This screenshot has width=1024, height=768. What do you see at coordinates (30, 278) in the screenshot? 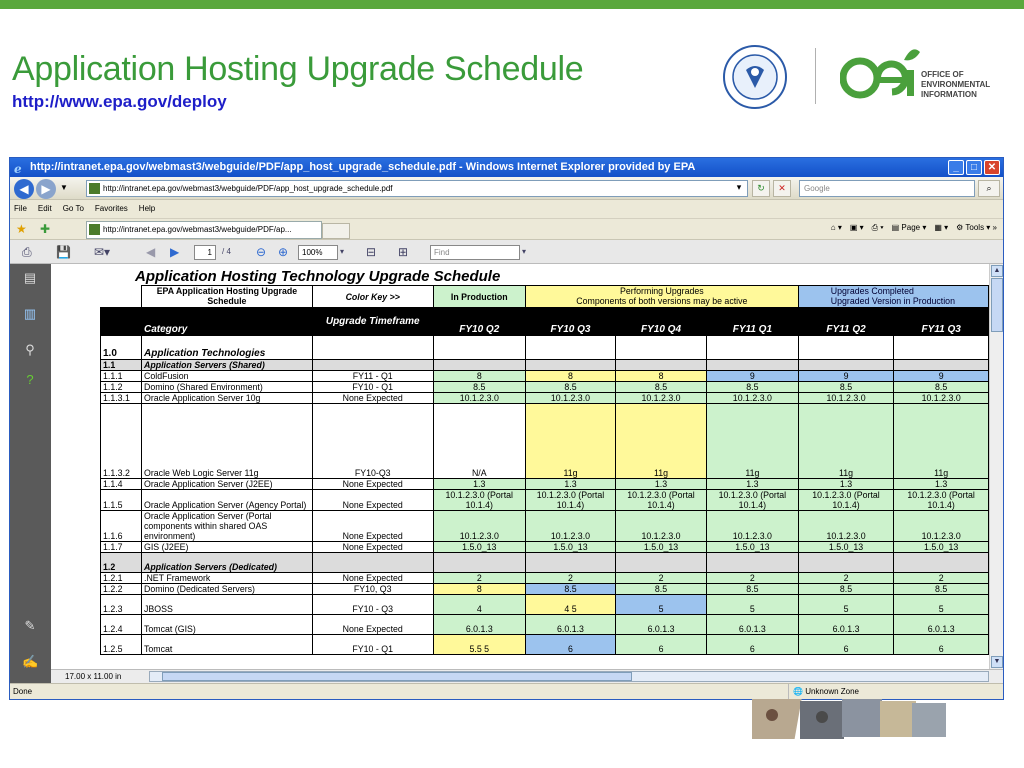
I see `pages-icon: ▤` at bounding box center [30, 278].